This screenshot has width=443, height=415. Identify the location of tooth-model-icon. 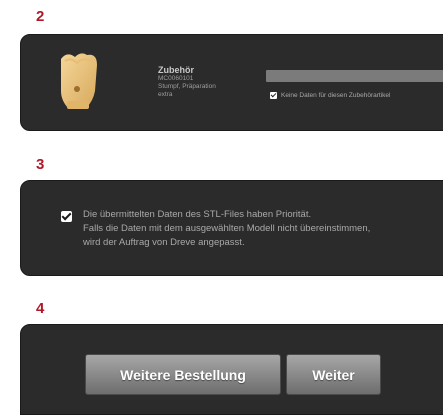
(79, 81).